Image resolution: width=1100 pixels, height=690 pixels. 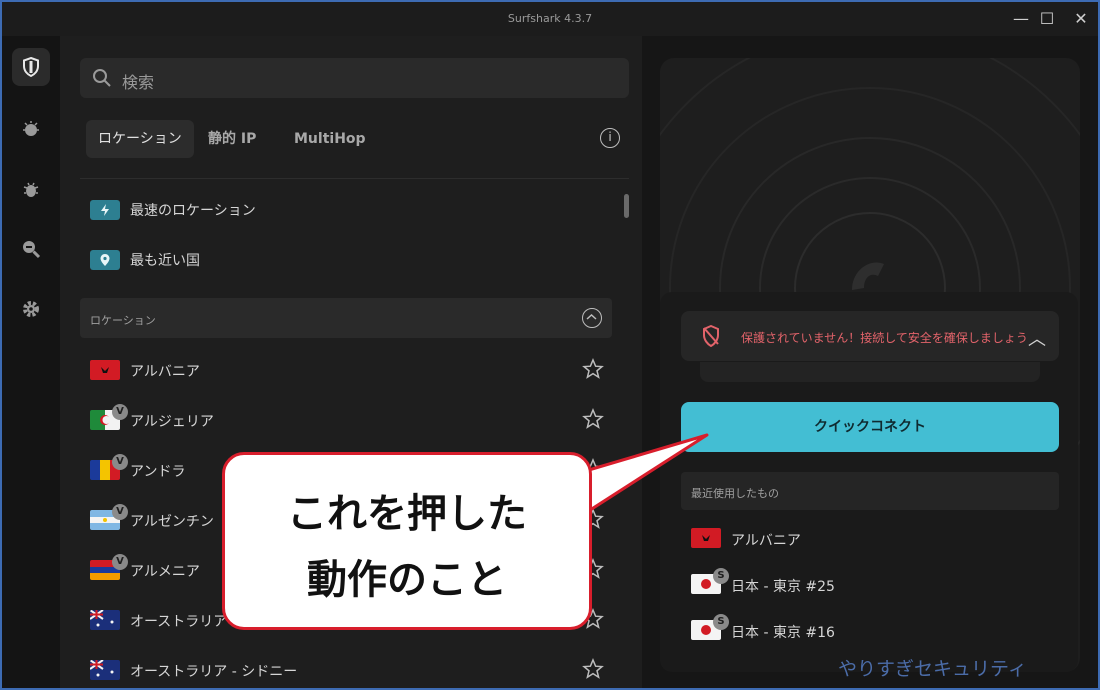 I want to click on callout-tail, so click(x=645, y=473).